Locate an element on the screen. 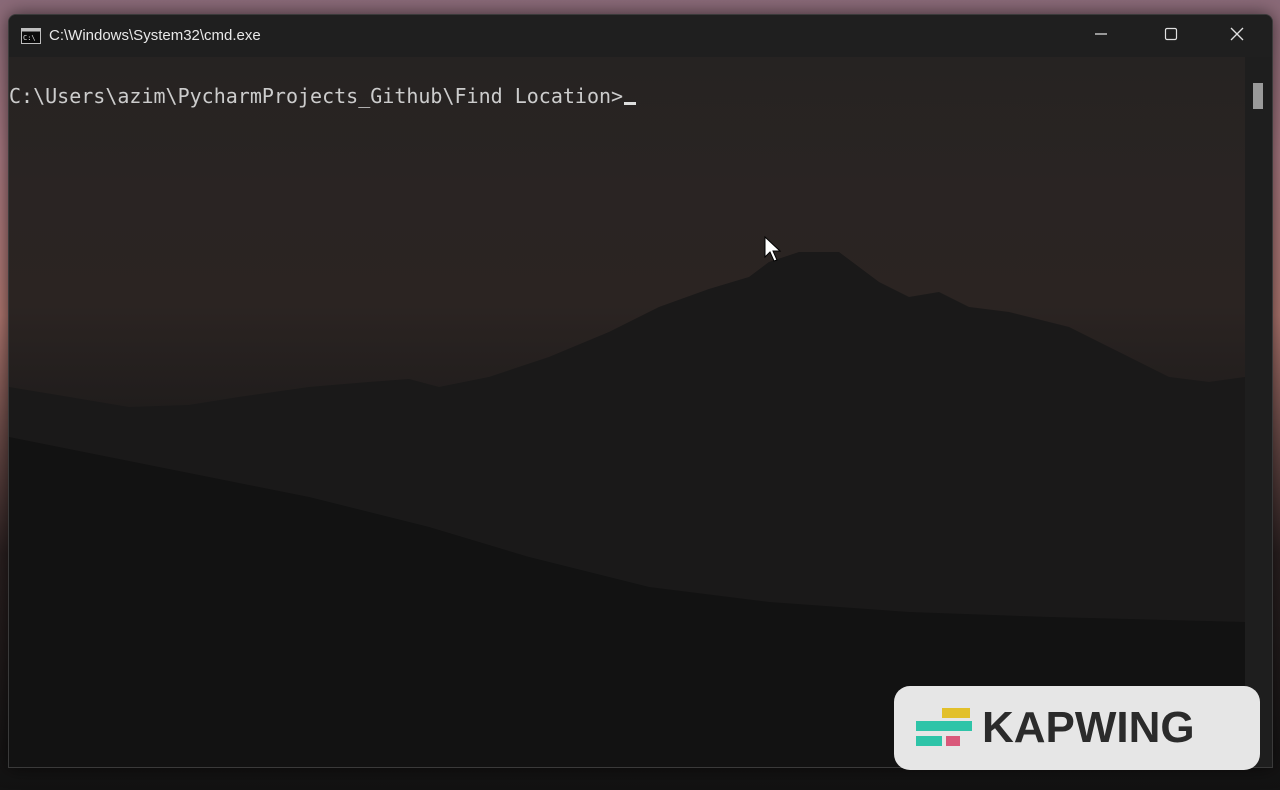 This screenshot has width=1280, height=790. svg-text: C:\ is located at coordinates (29, 38).